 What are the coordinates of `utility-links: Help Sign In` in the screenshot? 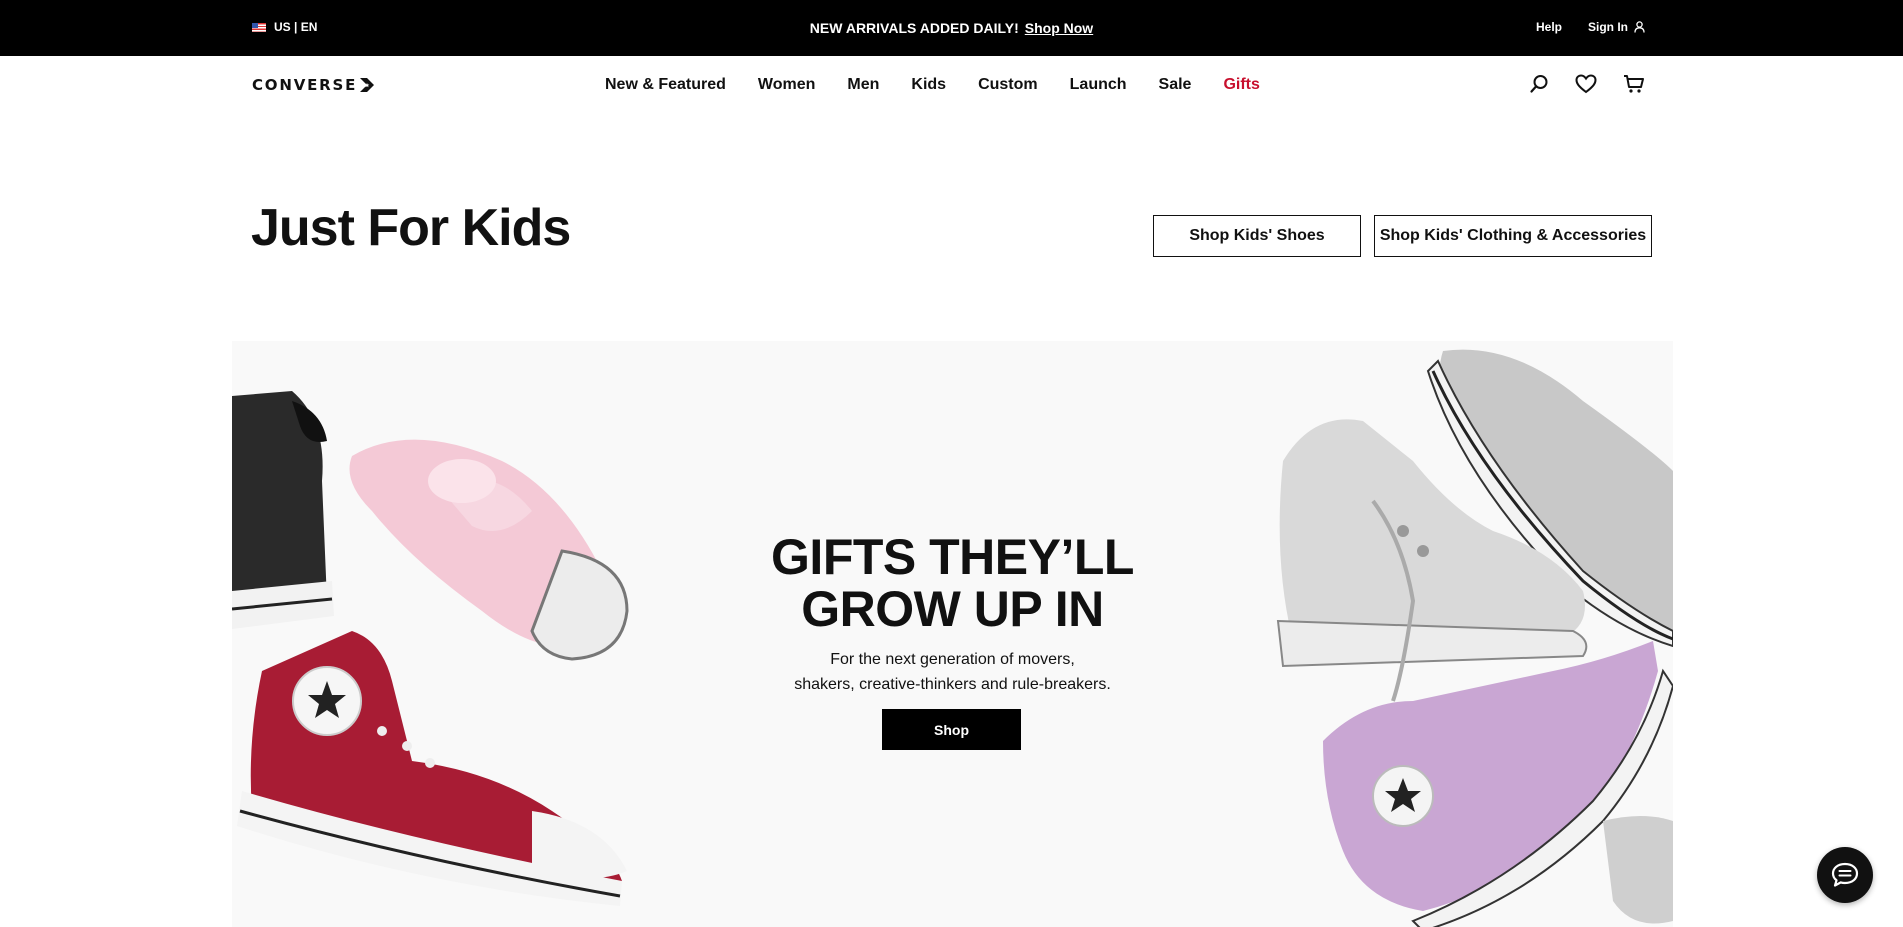 It's located at (1590, 27).